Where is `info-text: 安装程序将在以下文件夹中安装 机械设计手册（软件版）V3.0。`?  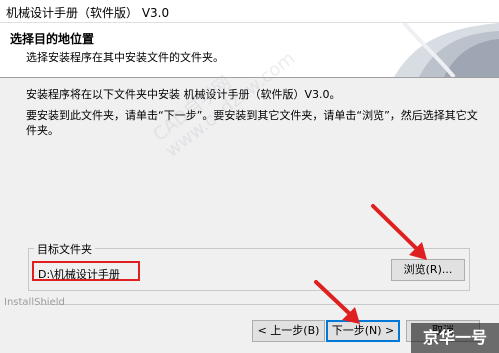 info-text: 安装程序将在以下文件夹中安装 机械设计手册（软件版）V3.0。 is located at coordinates (183, 94).